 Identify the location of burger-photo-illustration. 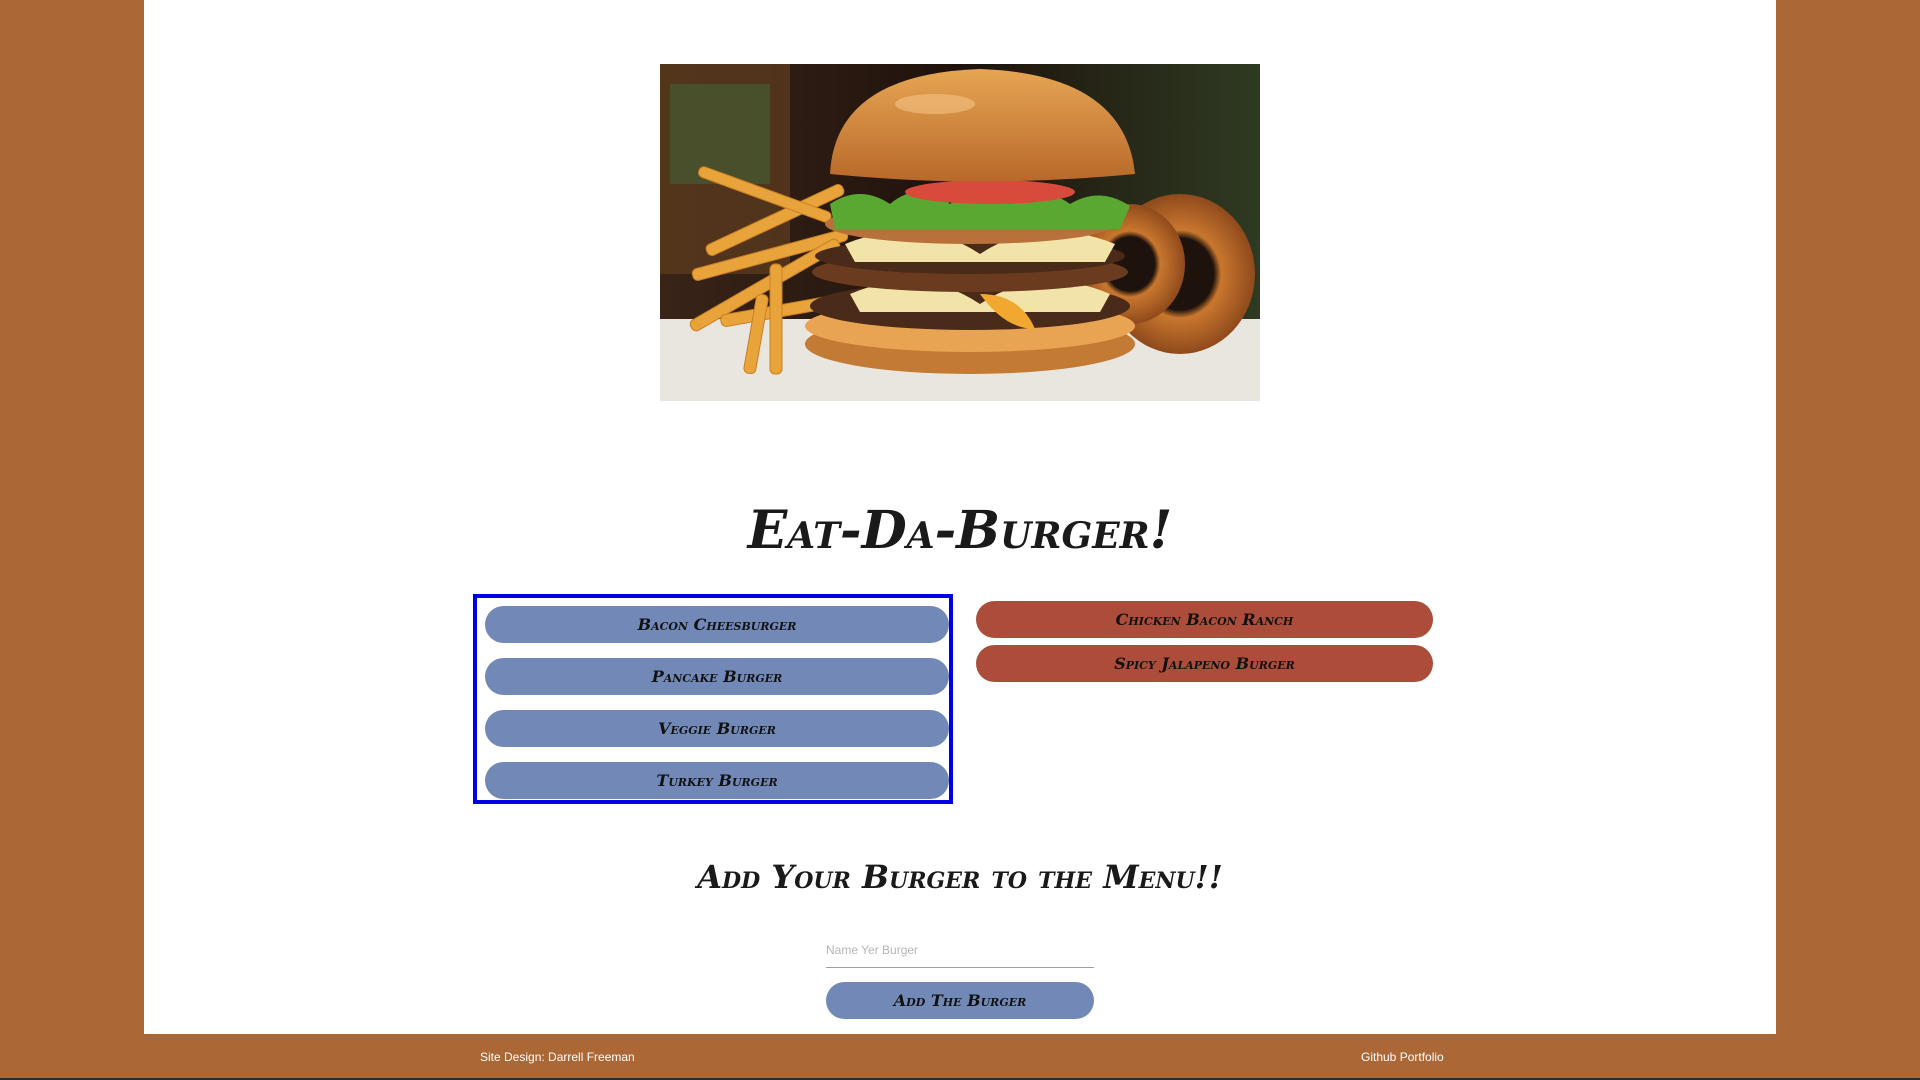
(960, 232).